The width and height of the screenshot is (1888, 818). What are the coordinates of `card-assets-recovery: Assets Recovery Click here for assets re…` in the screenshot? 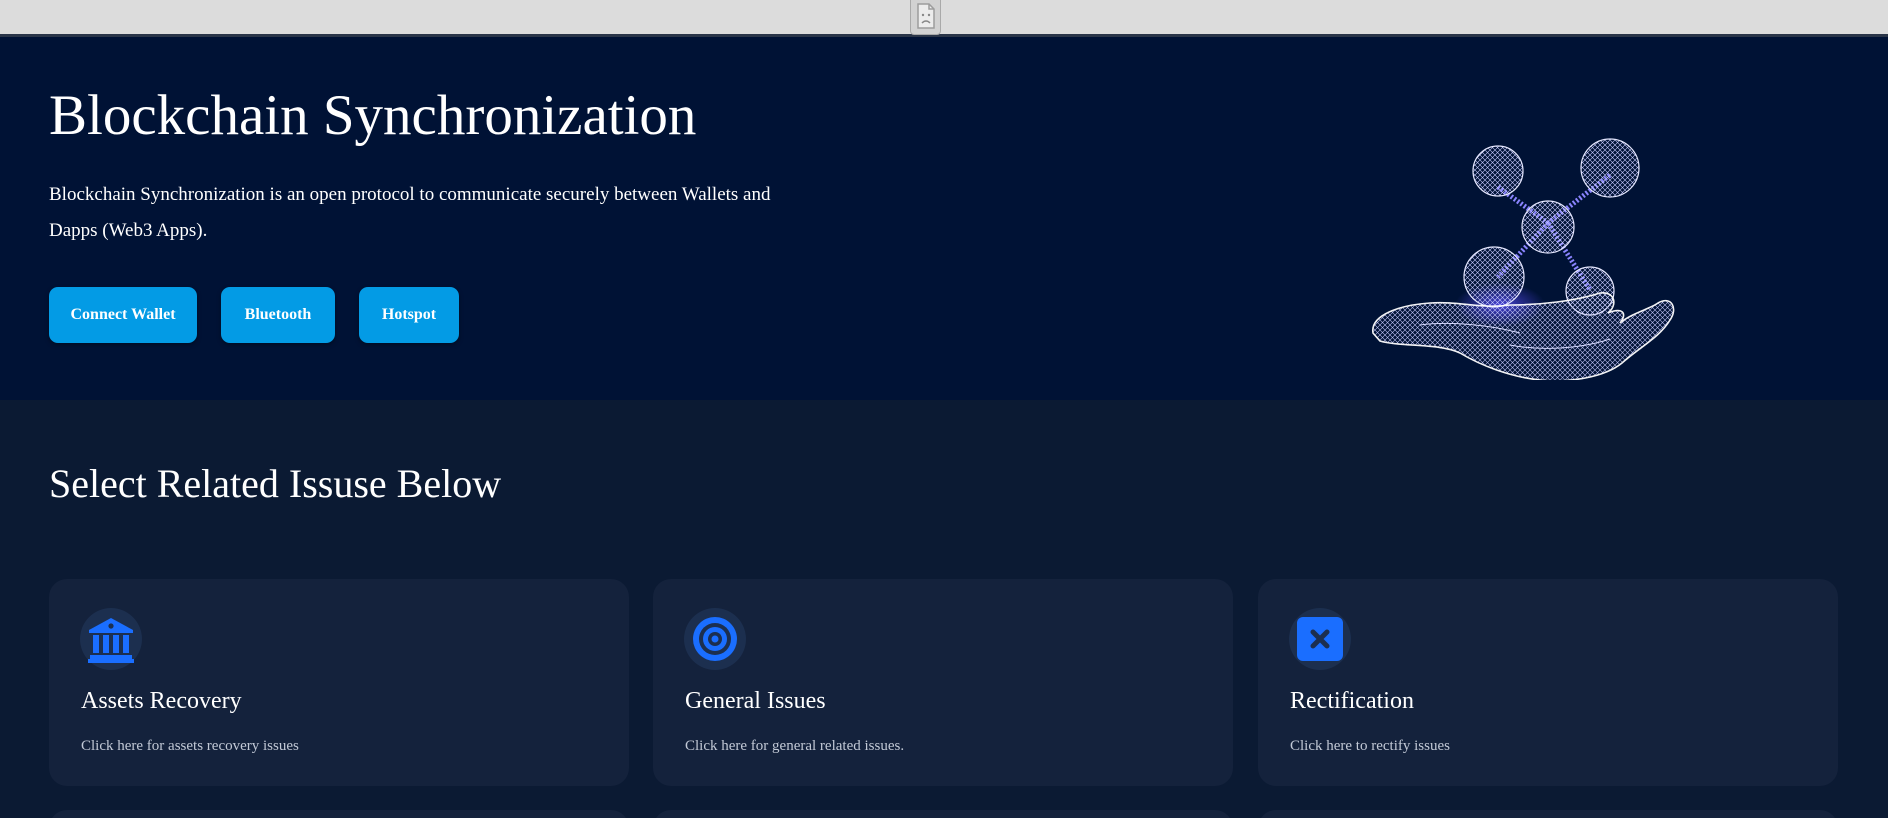 It's located at (339, 682).